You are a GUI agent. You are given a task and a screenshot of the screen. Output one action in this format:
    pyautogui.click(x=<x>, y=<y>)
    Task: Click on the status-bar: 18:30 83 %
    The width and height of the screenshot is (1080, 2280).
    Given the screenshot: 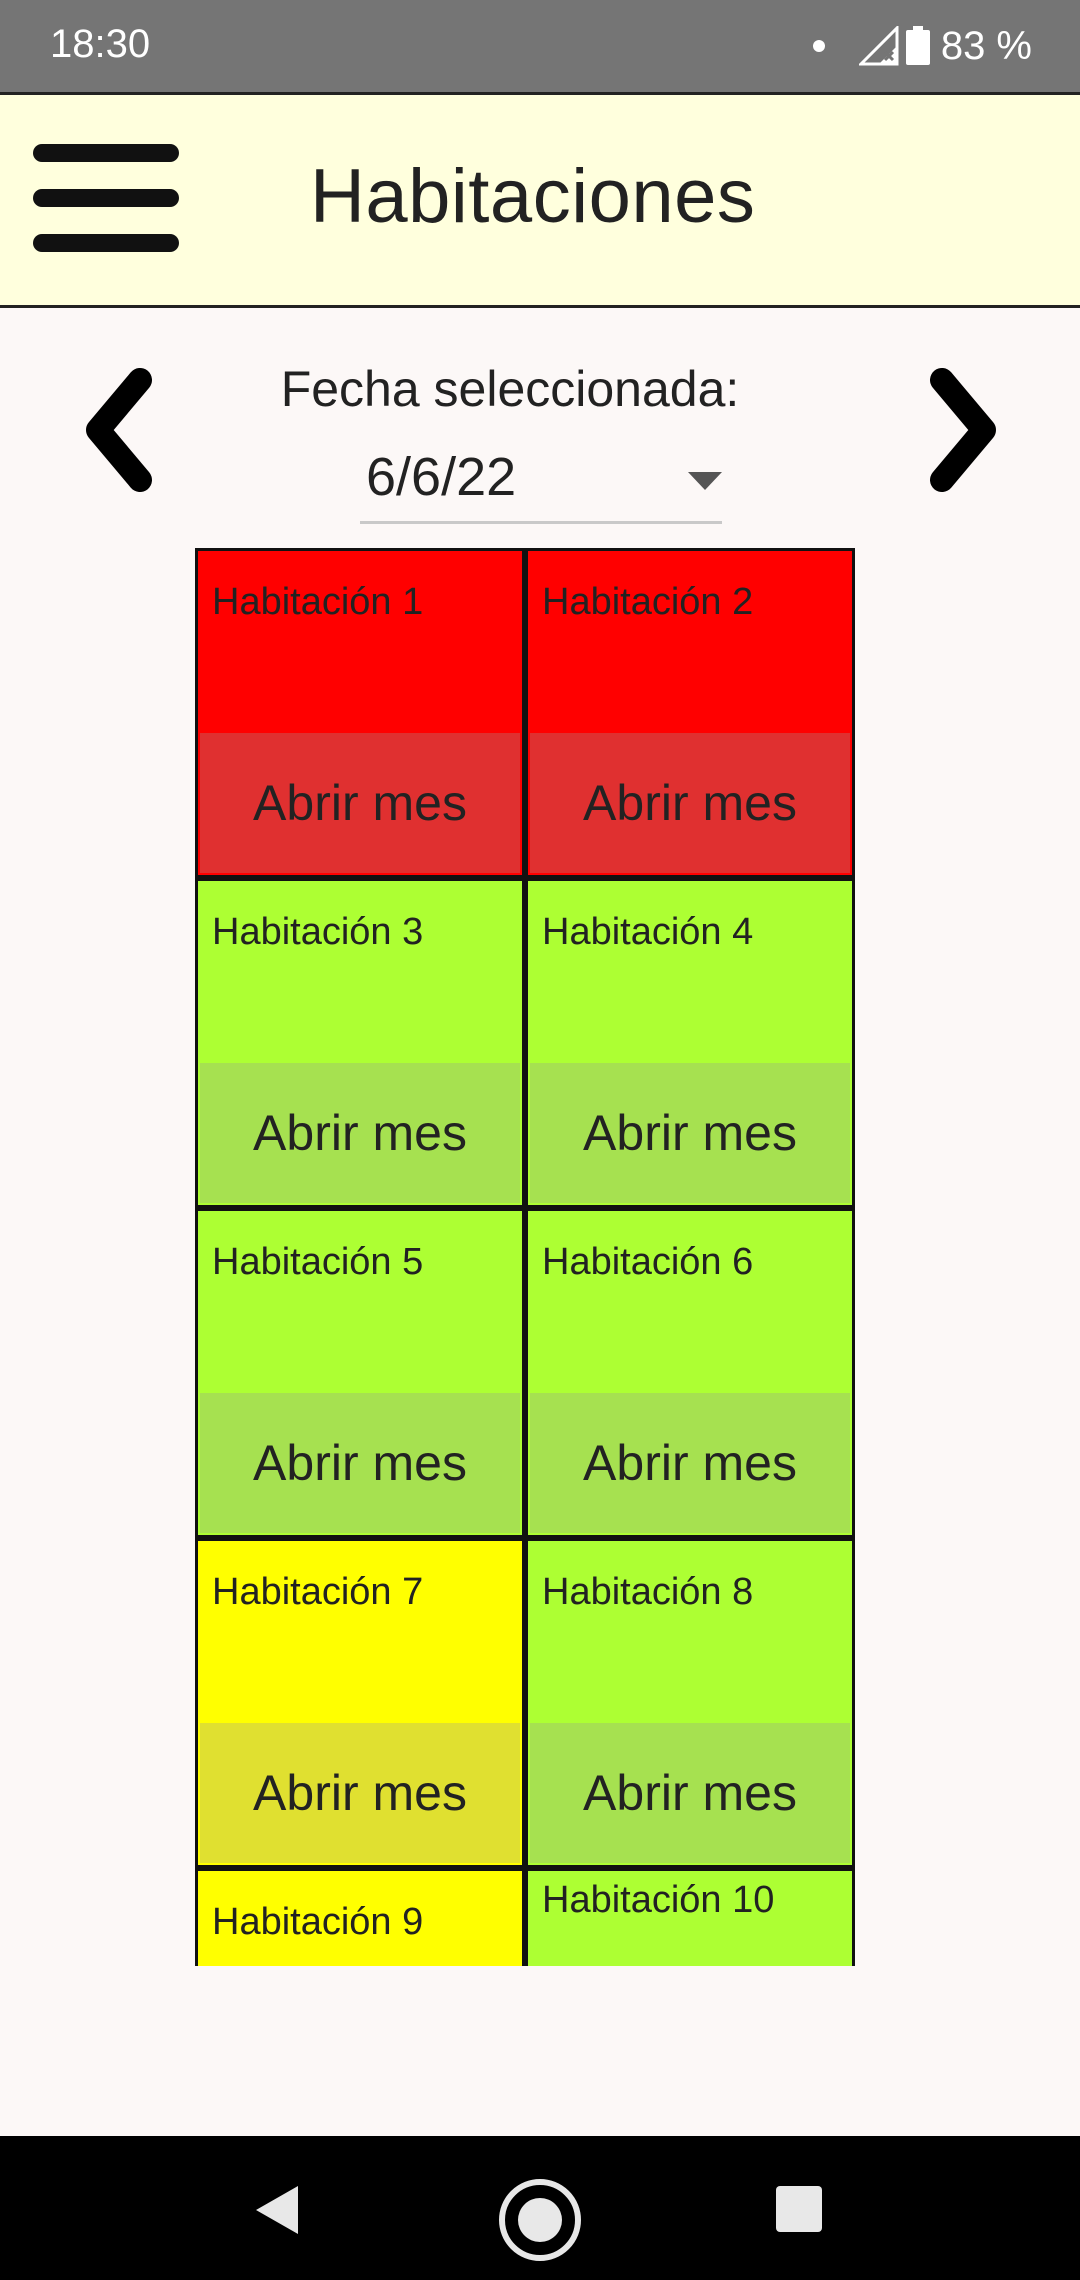 What is the action you would take?
    pyautogui.click(x=540, y=46)
    